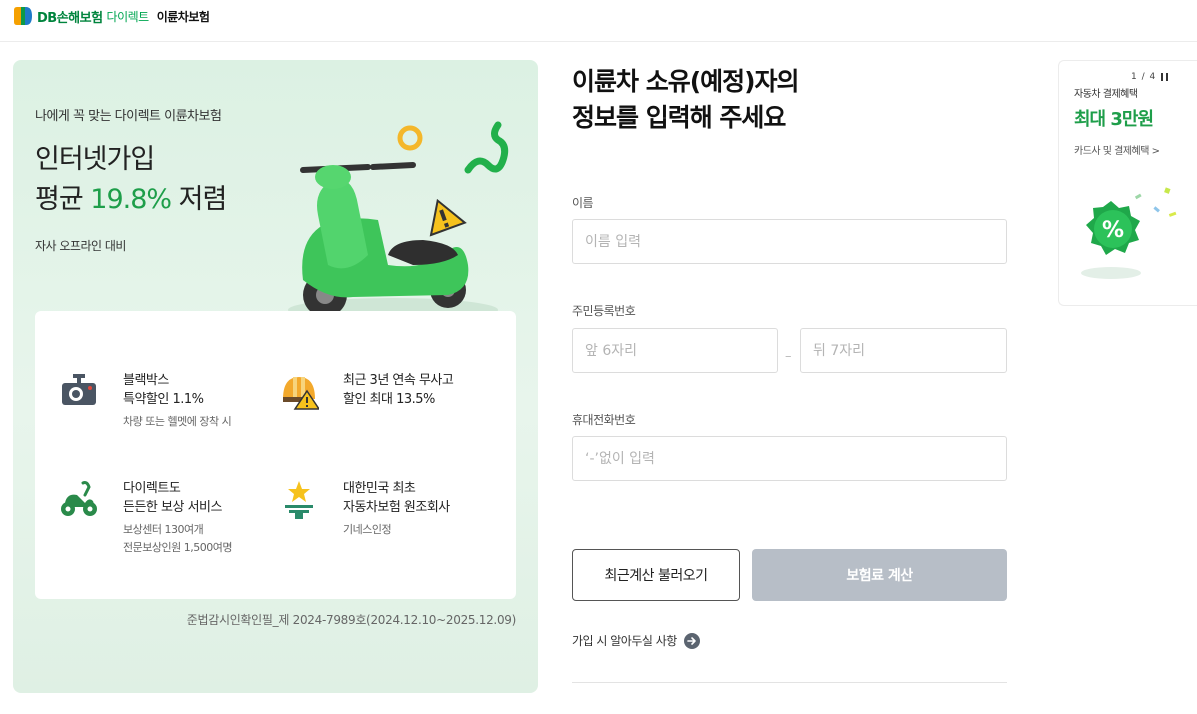 This screenshot has height=714, width=1197. I want to click on headline-suffix: 저렴, so click(199, 199).